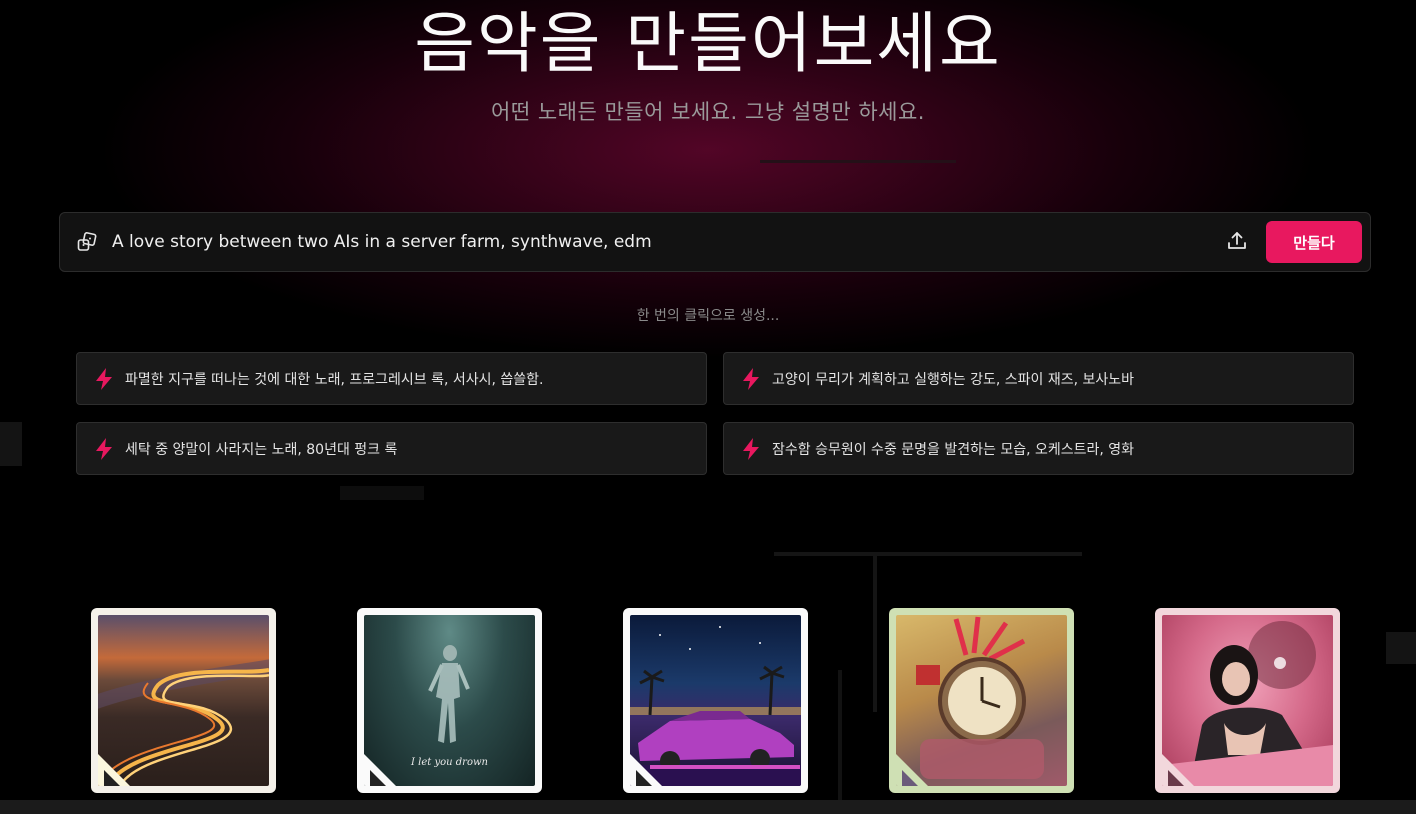 This screenshot has height=814, width=1416. Describe the element at coordinates (1314, 242) in the screenshot. I see `create-button: 만들다` at that location.